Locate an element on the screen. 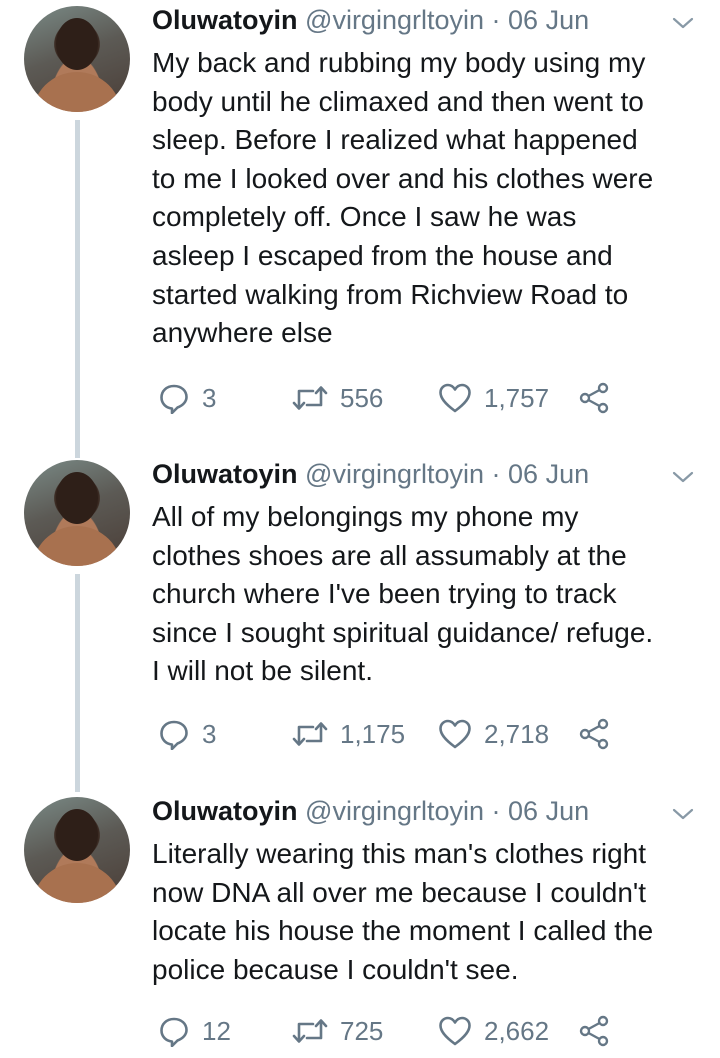 The width and height of the screenshot is (720, 1058). retweet-count: 556 is located at coordinates (362, 397).